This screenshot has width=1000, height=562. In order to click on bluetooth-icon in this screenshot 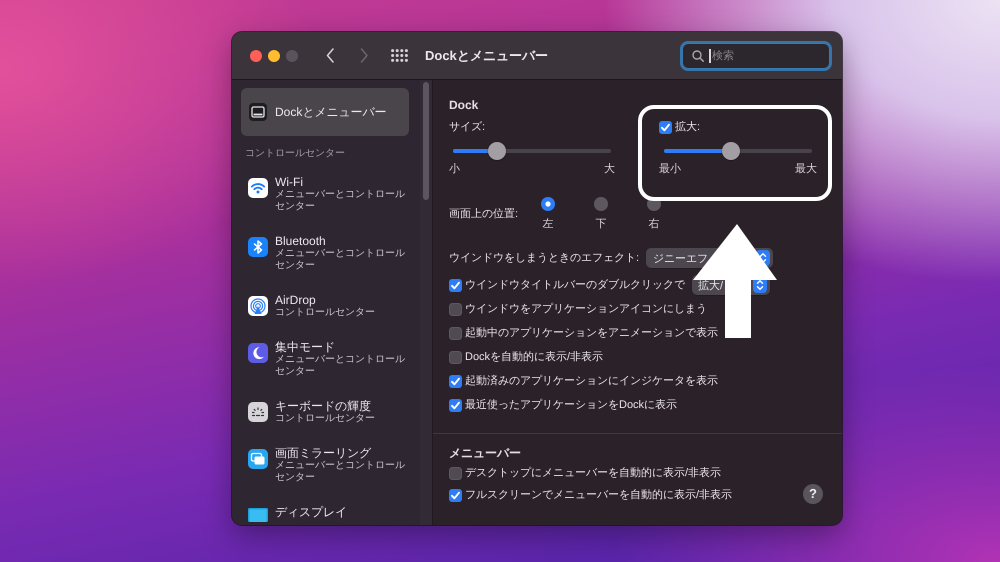, I will do `click(258, 247)`.